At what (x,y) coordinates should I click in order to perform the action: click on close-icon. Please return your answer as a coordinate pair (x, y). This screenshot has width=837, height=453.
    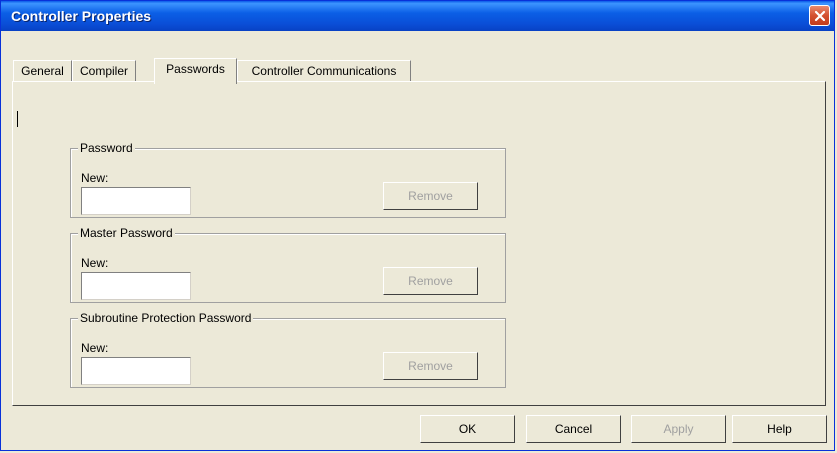
    Looking at the image, I should click on (819, 15).